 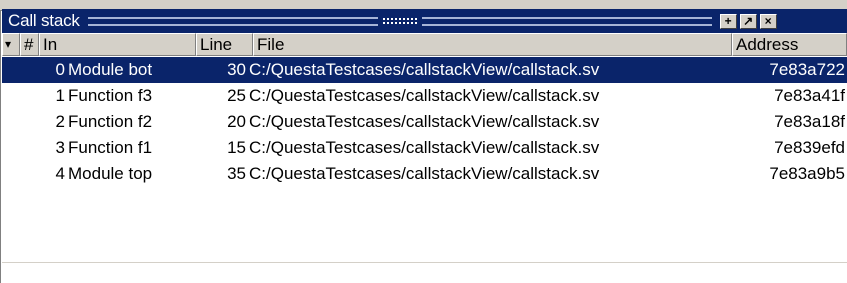 I want to click on column-header: ▾ # In Line File Address, so click(x=424, y=44).